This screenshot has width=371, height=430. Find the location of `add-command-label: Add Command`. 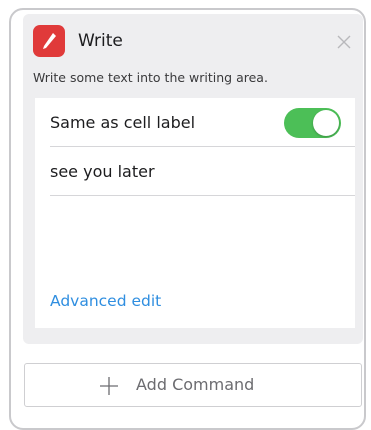

add-command-label: Add Command is located at coordinates (195, 384).